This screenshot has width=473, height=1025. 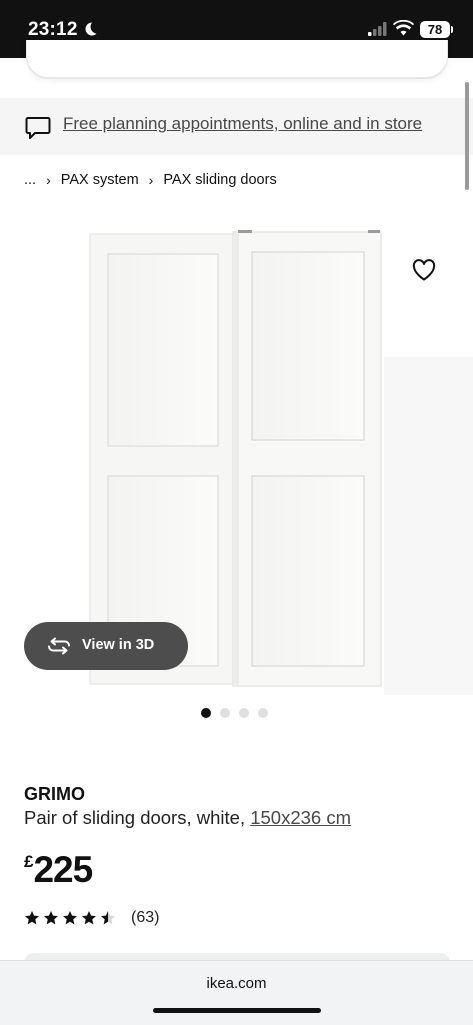 I want to click on view-in-3d-button: View in 3D, so click(x=106, y=646).